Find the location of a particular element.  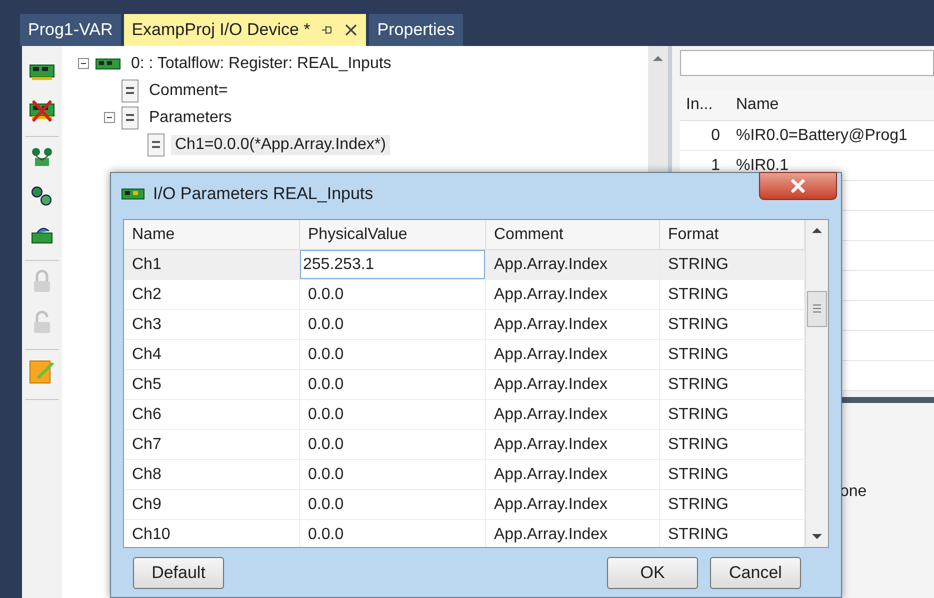

column-header: PhysicalValue is located at coordinates (393, 234).